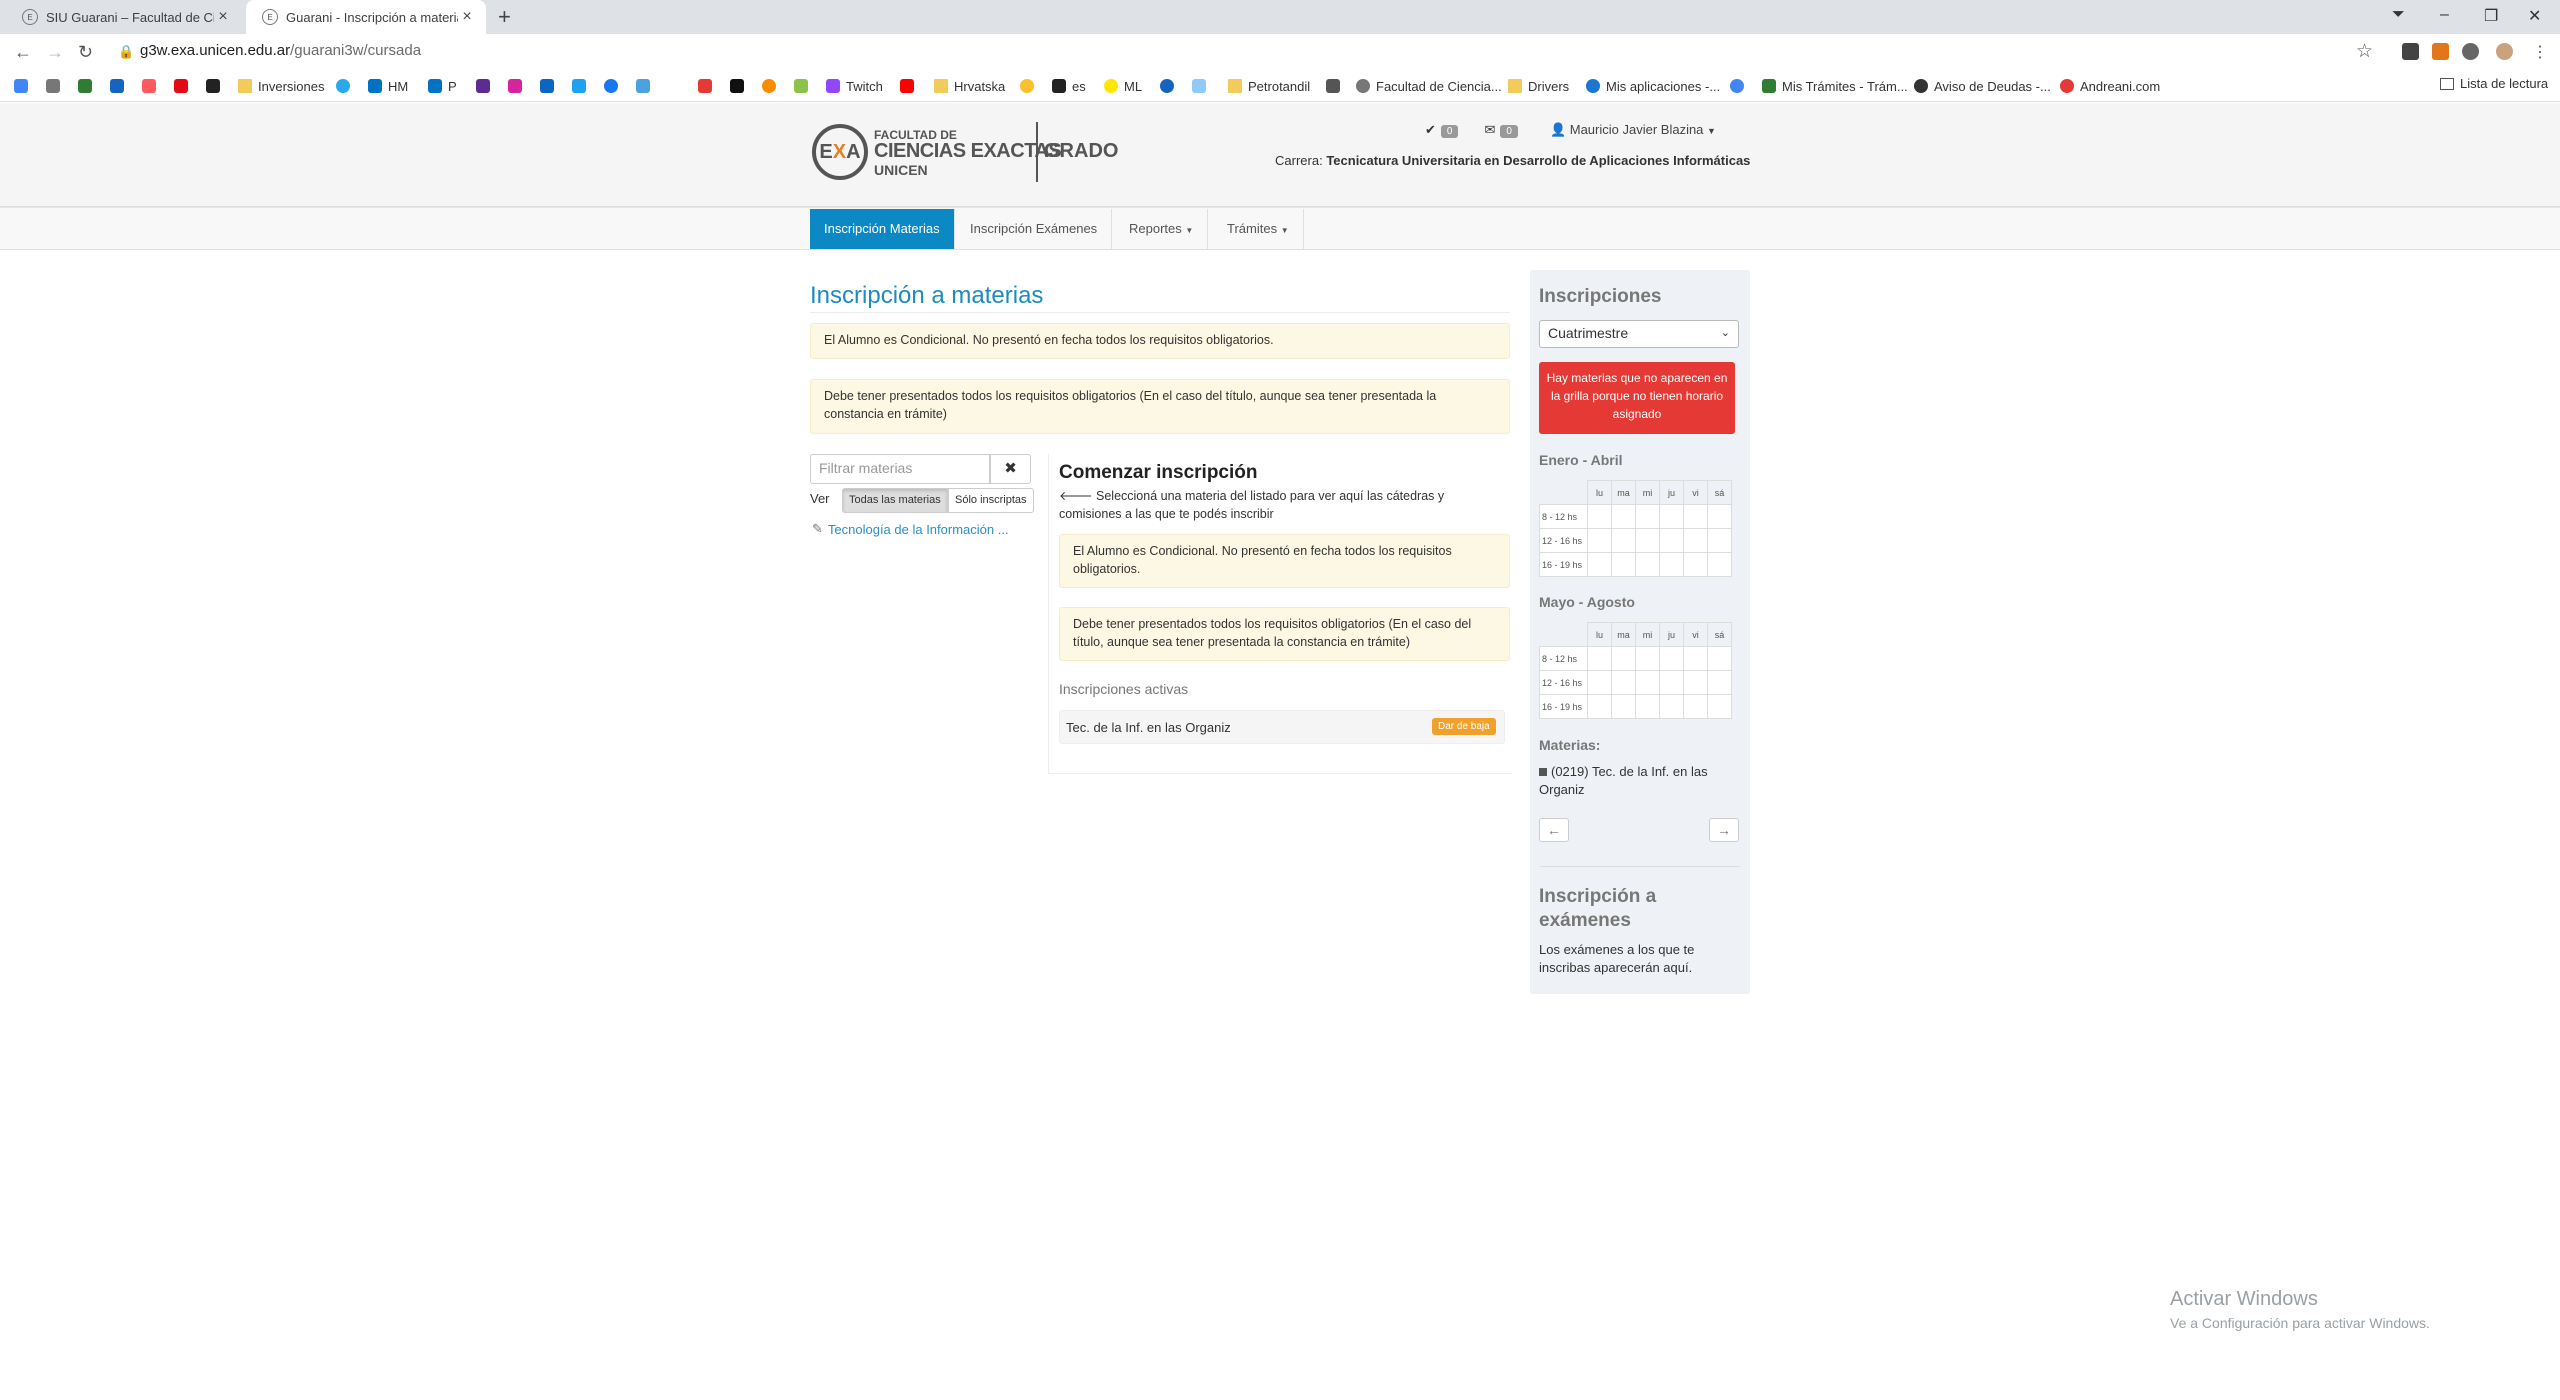 The image size is (2560, 1400). What do you see at coordinates (2440, 51) in the screenshot?
I see `metamask-icon` at bounding box center [2440, 51].